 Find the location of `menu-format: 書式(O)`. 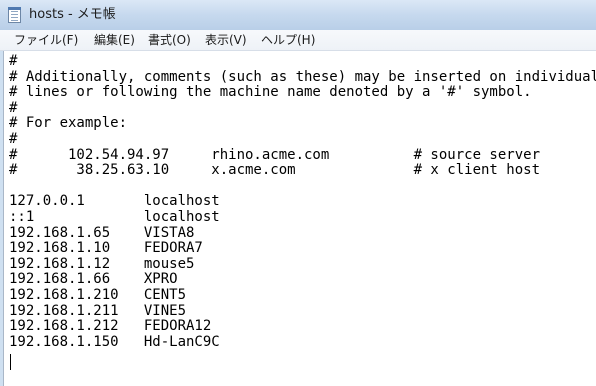

menu-format: 書式(O) is located at coordinates (169, 40).